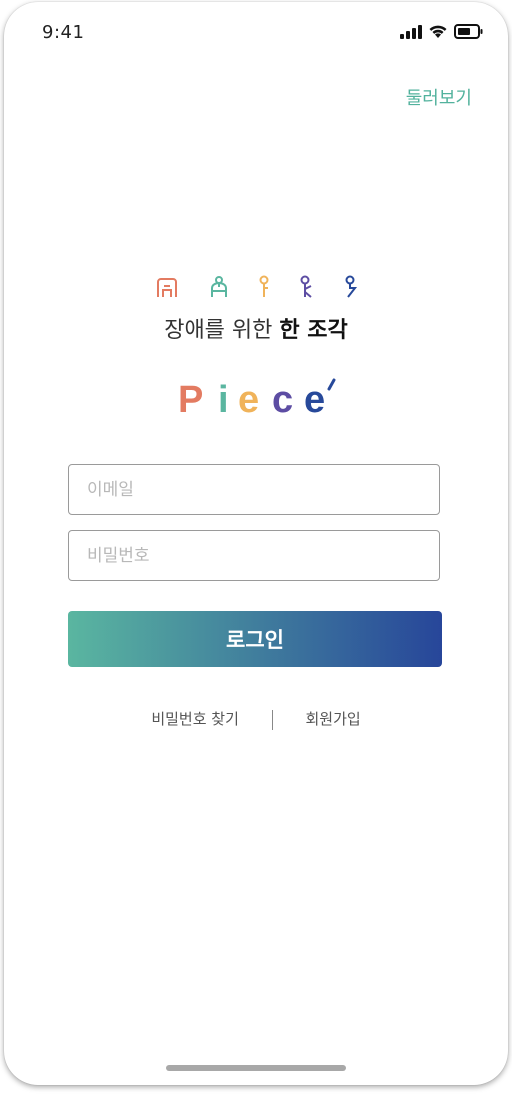 This screenshot has width=512, height=1096. What do you see at coordinates (313, 330) in the screenshot?
I see `tagline-bold: 한 조각` at bounding box center [313, 330].